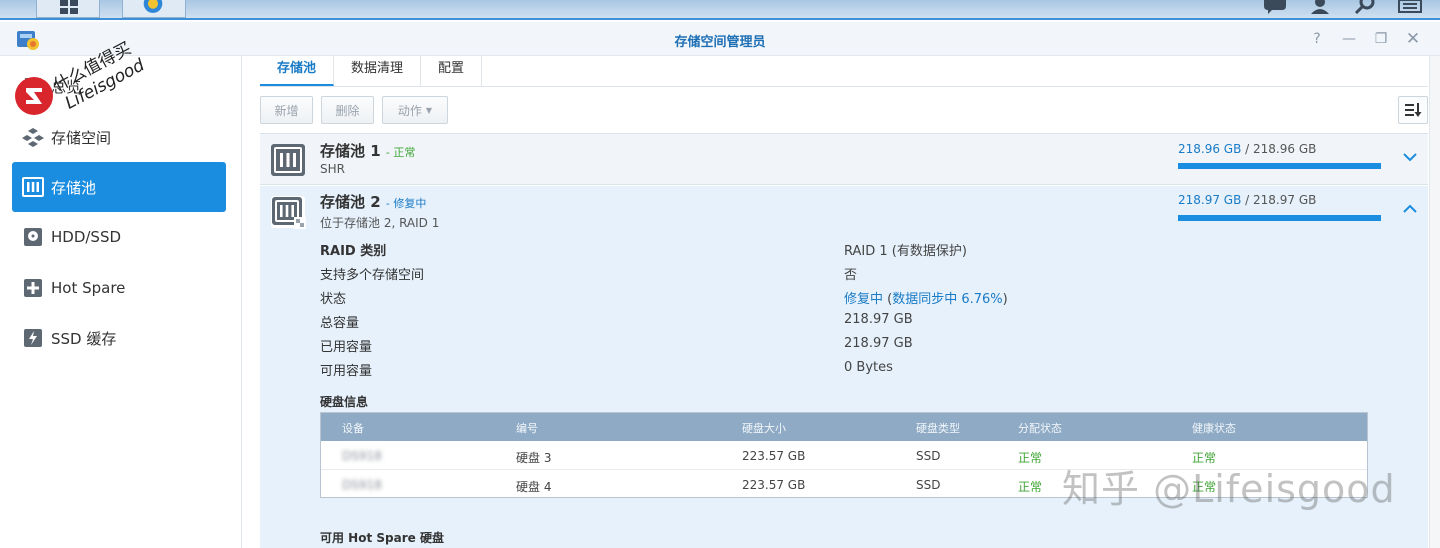 This screenshot has width=1440, height=548. Describe the element at coordinates (346, 371) in the screenshot. I see `detail-label-available-capacity: 可用容量` at that location.